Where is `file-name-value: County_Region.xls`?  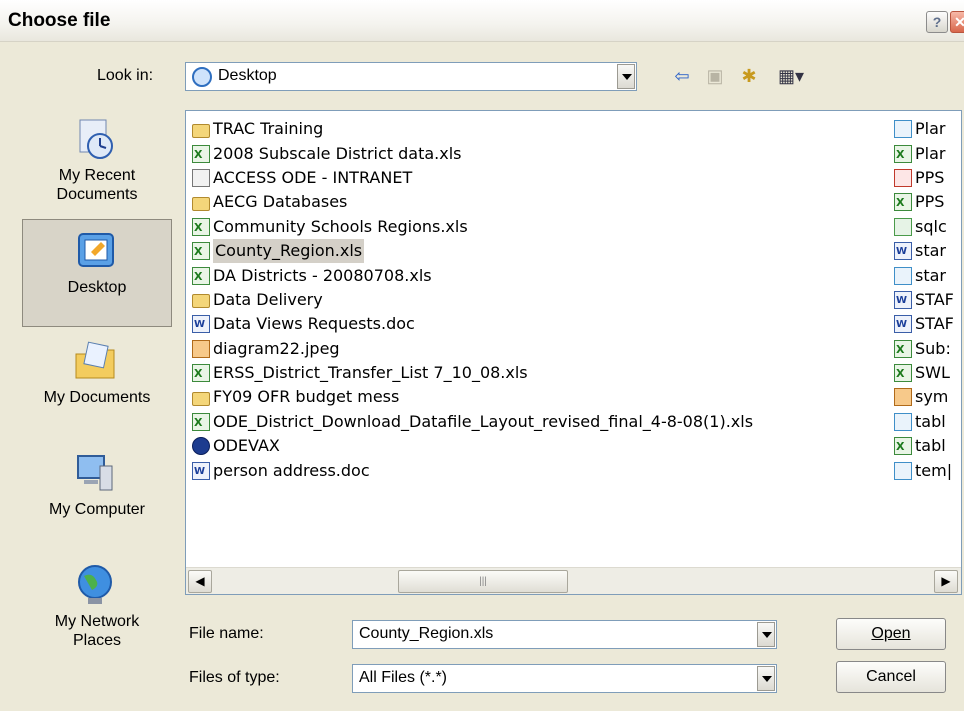
file-name-value: County_Region.xls is located at coordinates (426, 633).